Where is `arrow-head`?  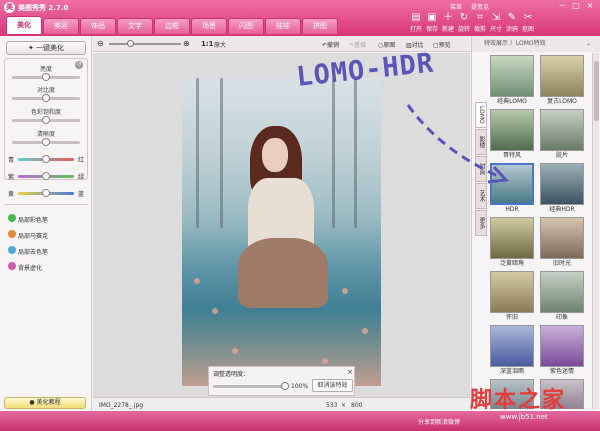
arrow-head is located at coordinates (498, 174).